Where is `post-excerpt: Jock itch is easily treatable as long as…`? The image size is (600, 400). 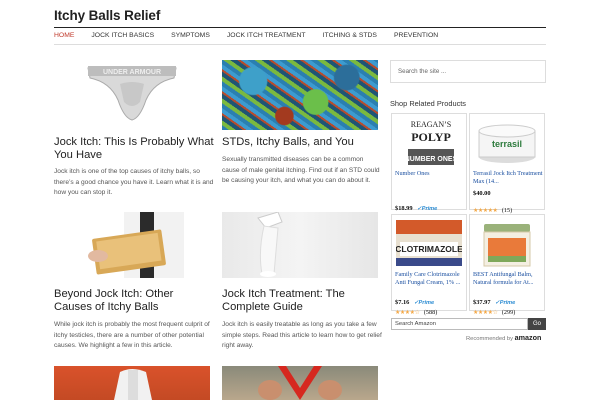
post-excerpt: Jock itch is easily treatable as long as… is located at coordinates (302, 335).